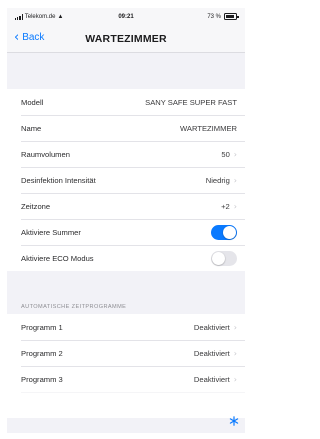 Image resolution: width=320 pixels, height=439 pixels. What do you see at coordinates (231, 16) in the screenshot?
I see `battery-icon` at bounding box center [231, 16].